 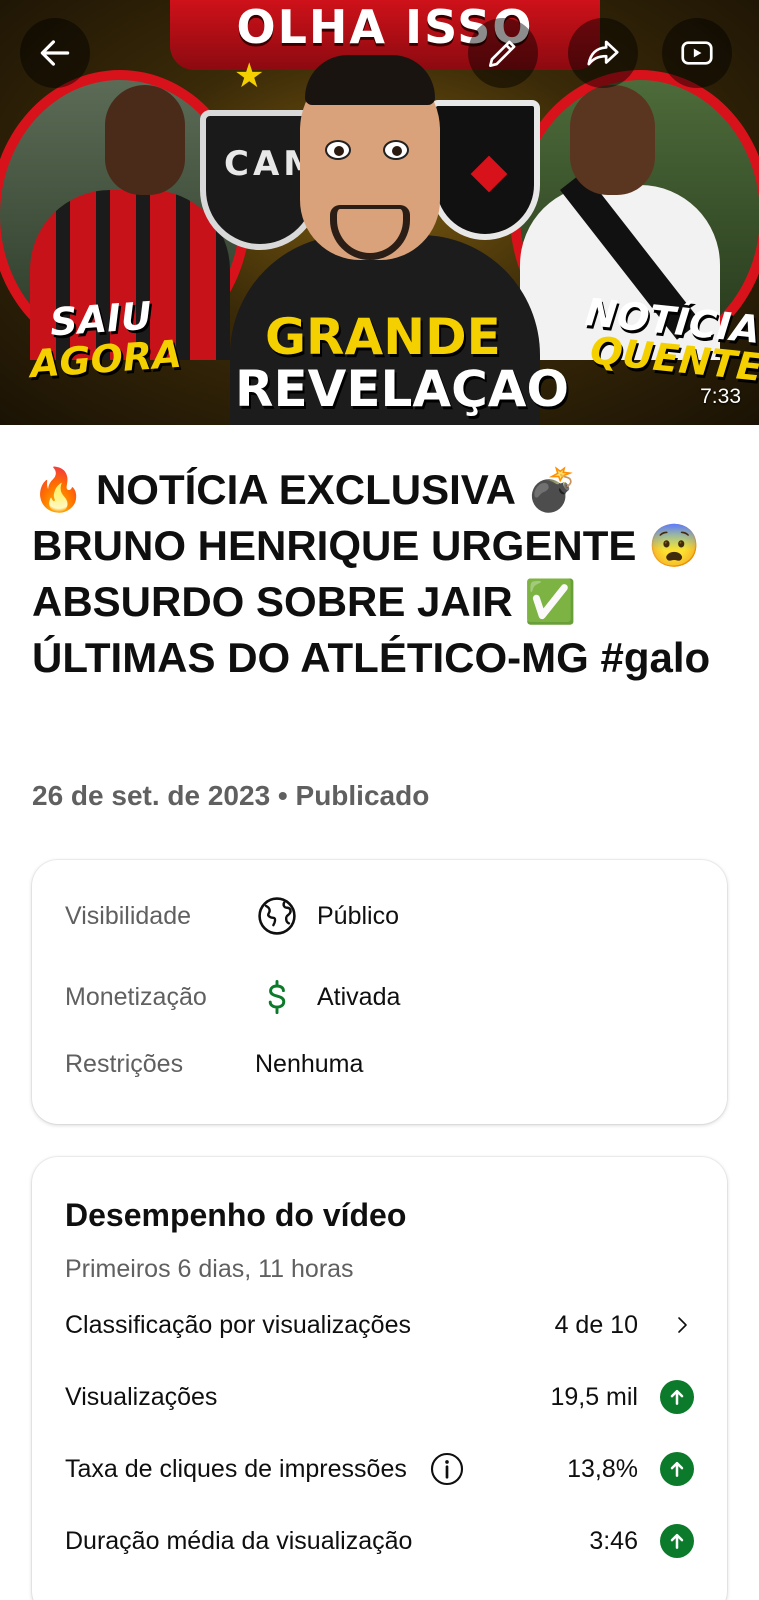 I want to click on metric-label: Visualizações, so click(x=141, y=1396).